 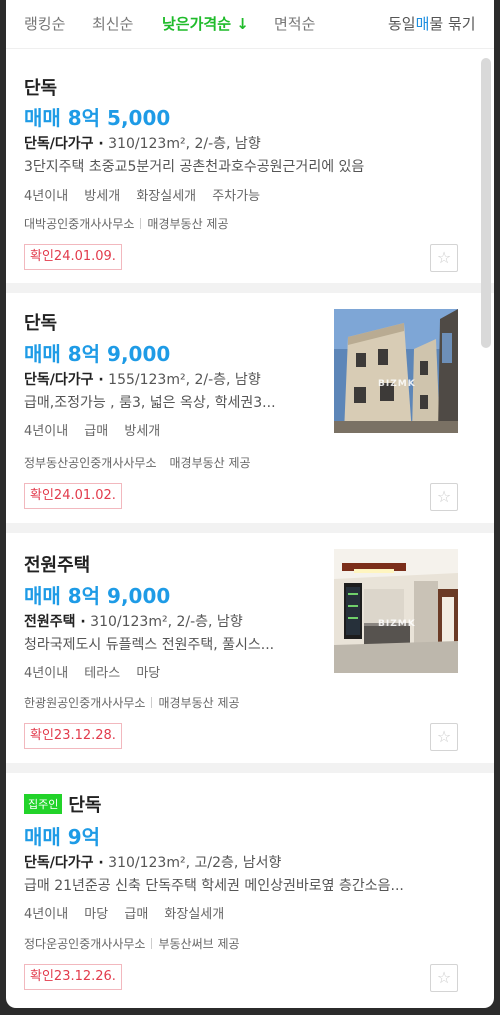 What do you see at coordinates (396, 611) in the screenshot?
I see `listing-photo-interior: BIZMK` at bounding box center [396, 611].